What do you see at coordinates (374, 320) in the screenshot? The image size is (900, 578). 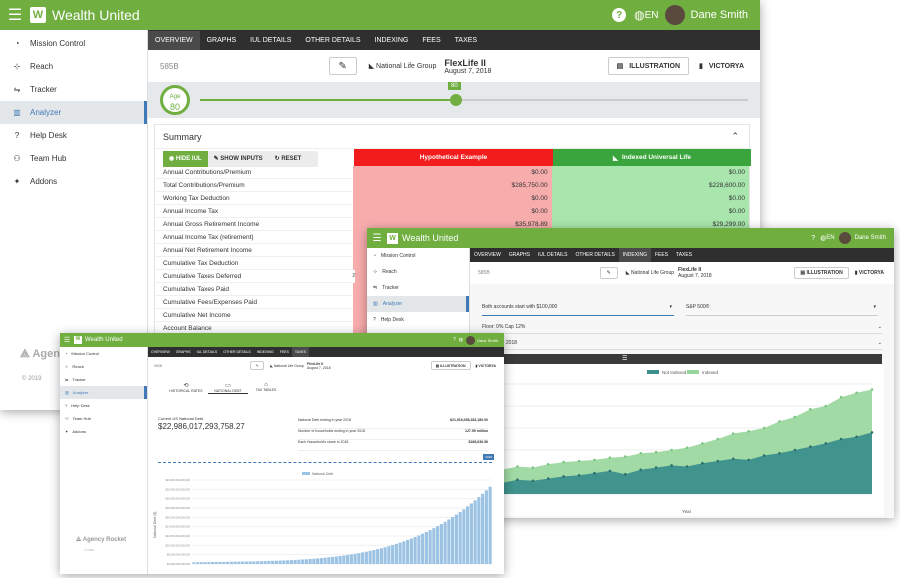 I see `help-circle-icon: ?` at bounding box center [374, 320].